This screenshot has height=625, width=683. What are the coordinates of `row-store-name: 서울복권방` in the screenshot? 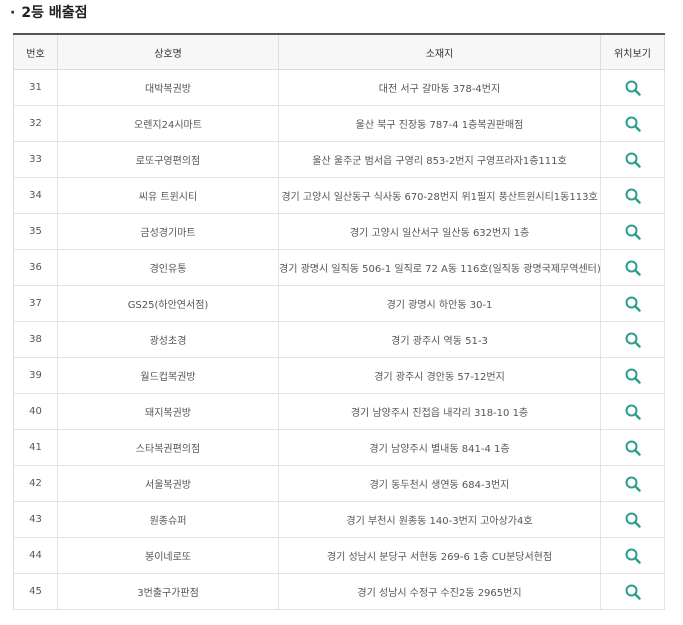 It's located at (168, 483).